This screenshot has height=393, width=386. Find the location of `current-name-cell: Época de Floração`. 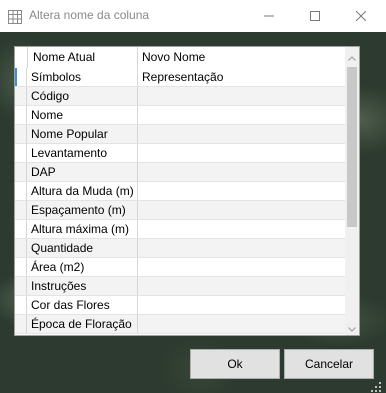

current-name-cell: Época de Floração is located at coordinates (83, 324).